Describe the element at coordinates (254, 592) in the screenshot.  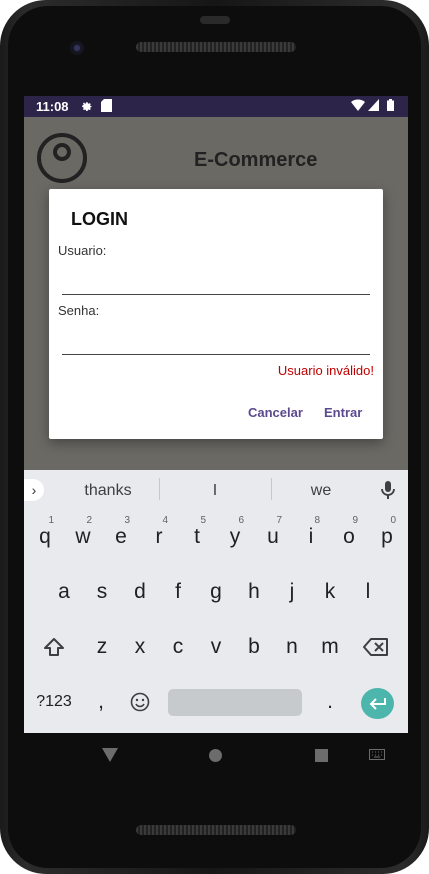
I see `key-h: h` at that location.